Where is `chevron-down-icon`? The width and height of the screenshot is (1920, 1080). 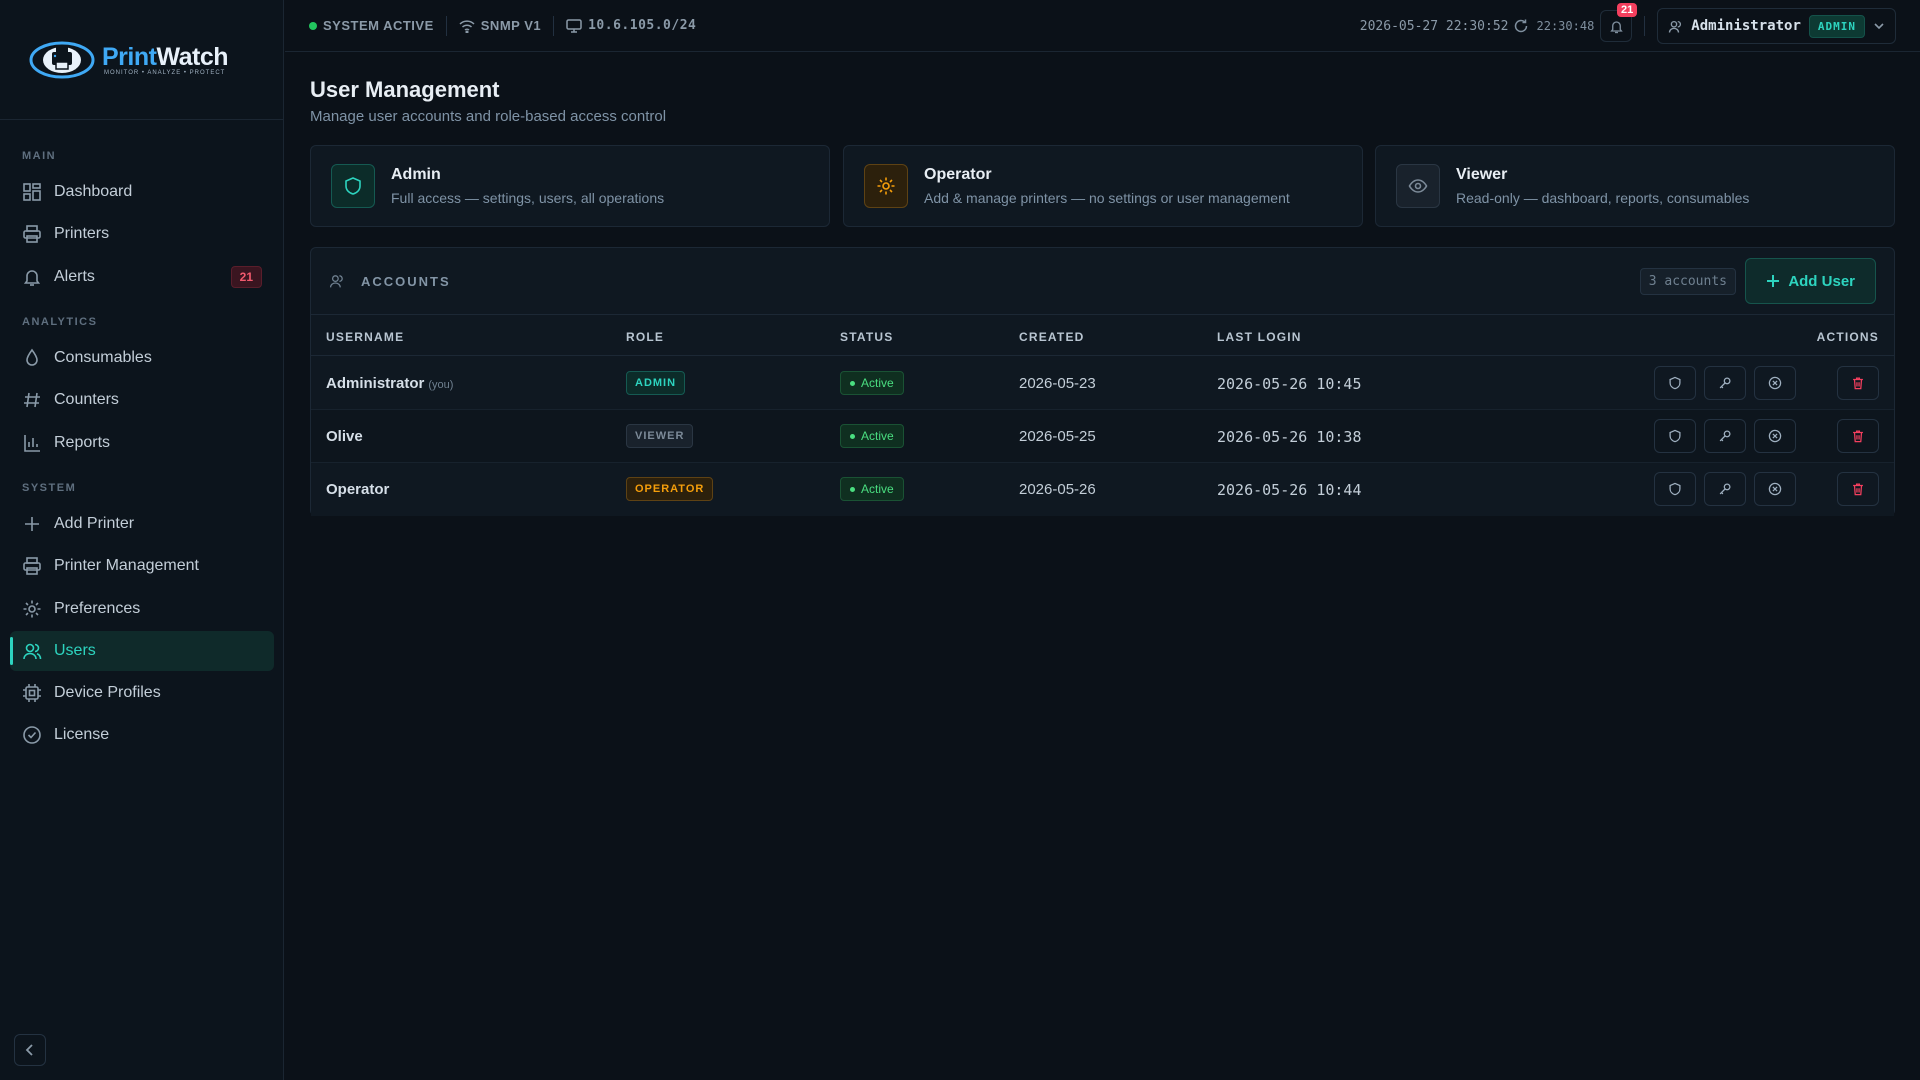
chevron-down-icon is located at coordinates (1879, 26).